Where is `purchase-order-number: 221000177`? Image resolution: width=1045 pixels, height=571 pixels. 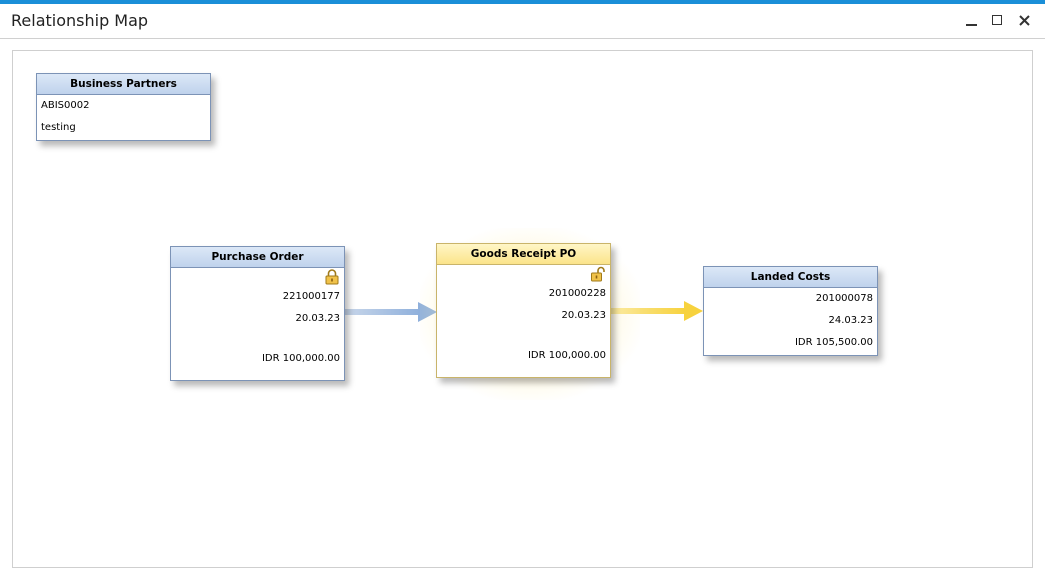
purchase-order-number: 221000177 is located at coordinates (311, 296).